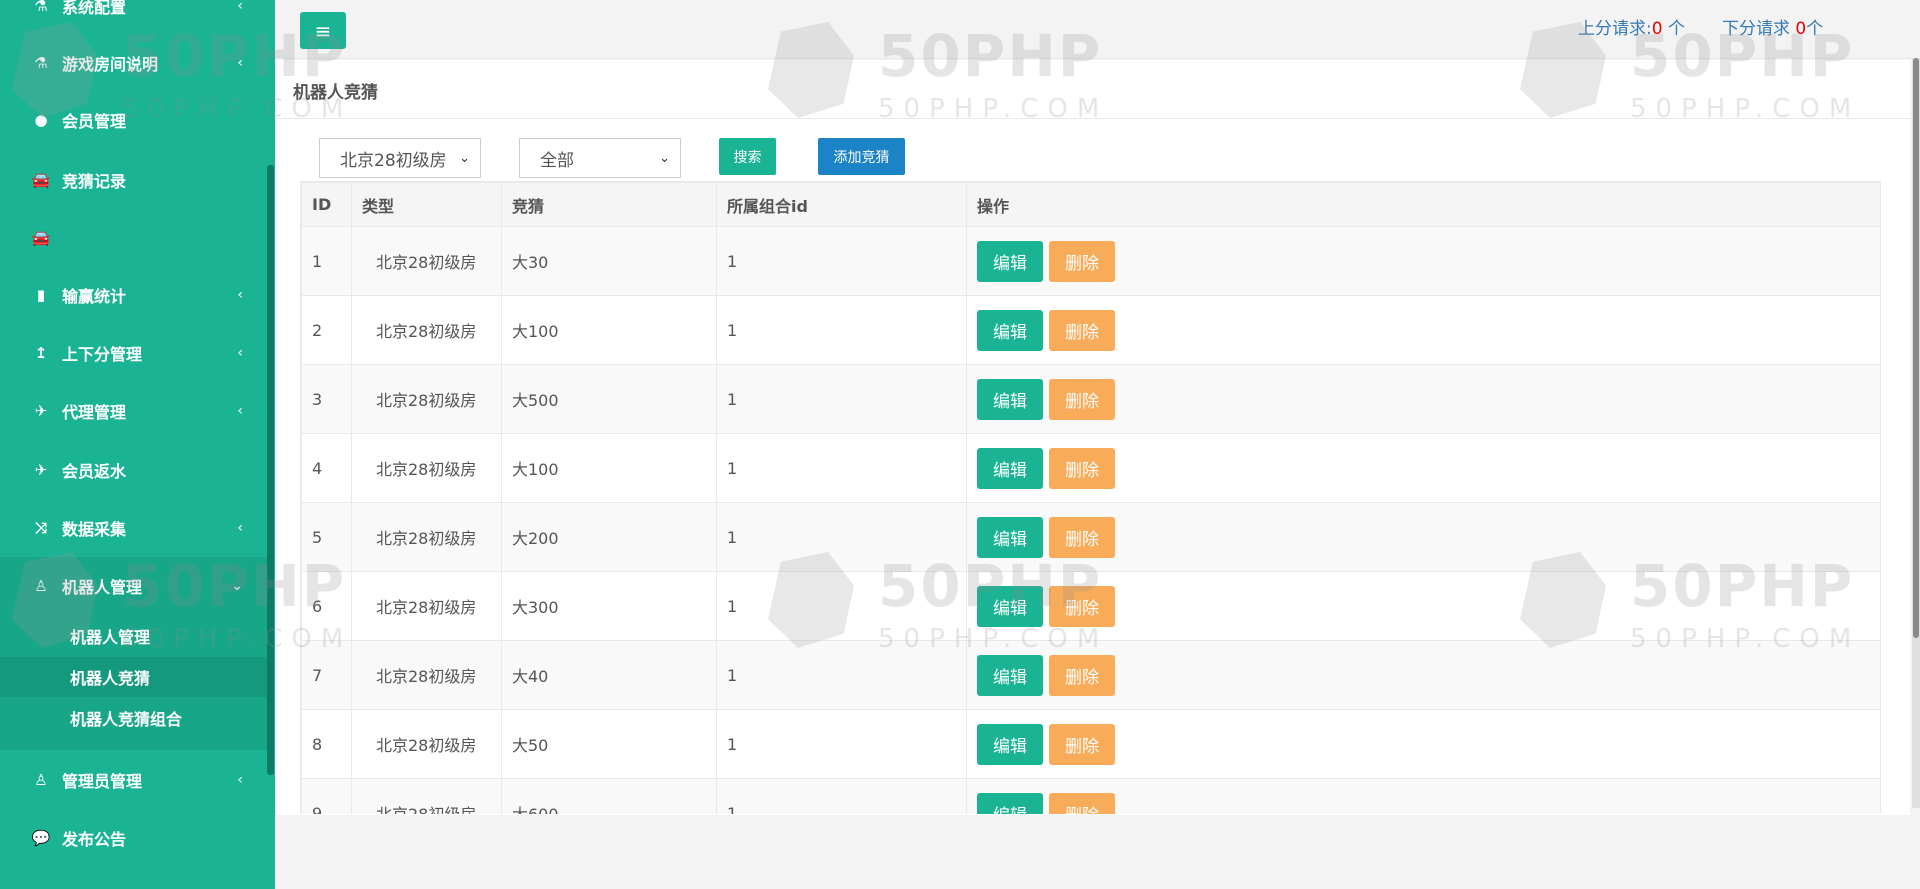  Describe the element at coordinates (94, 181) in the screenshot. I see `sidebar-item-label: 竞猜记录` at that location.